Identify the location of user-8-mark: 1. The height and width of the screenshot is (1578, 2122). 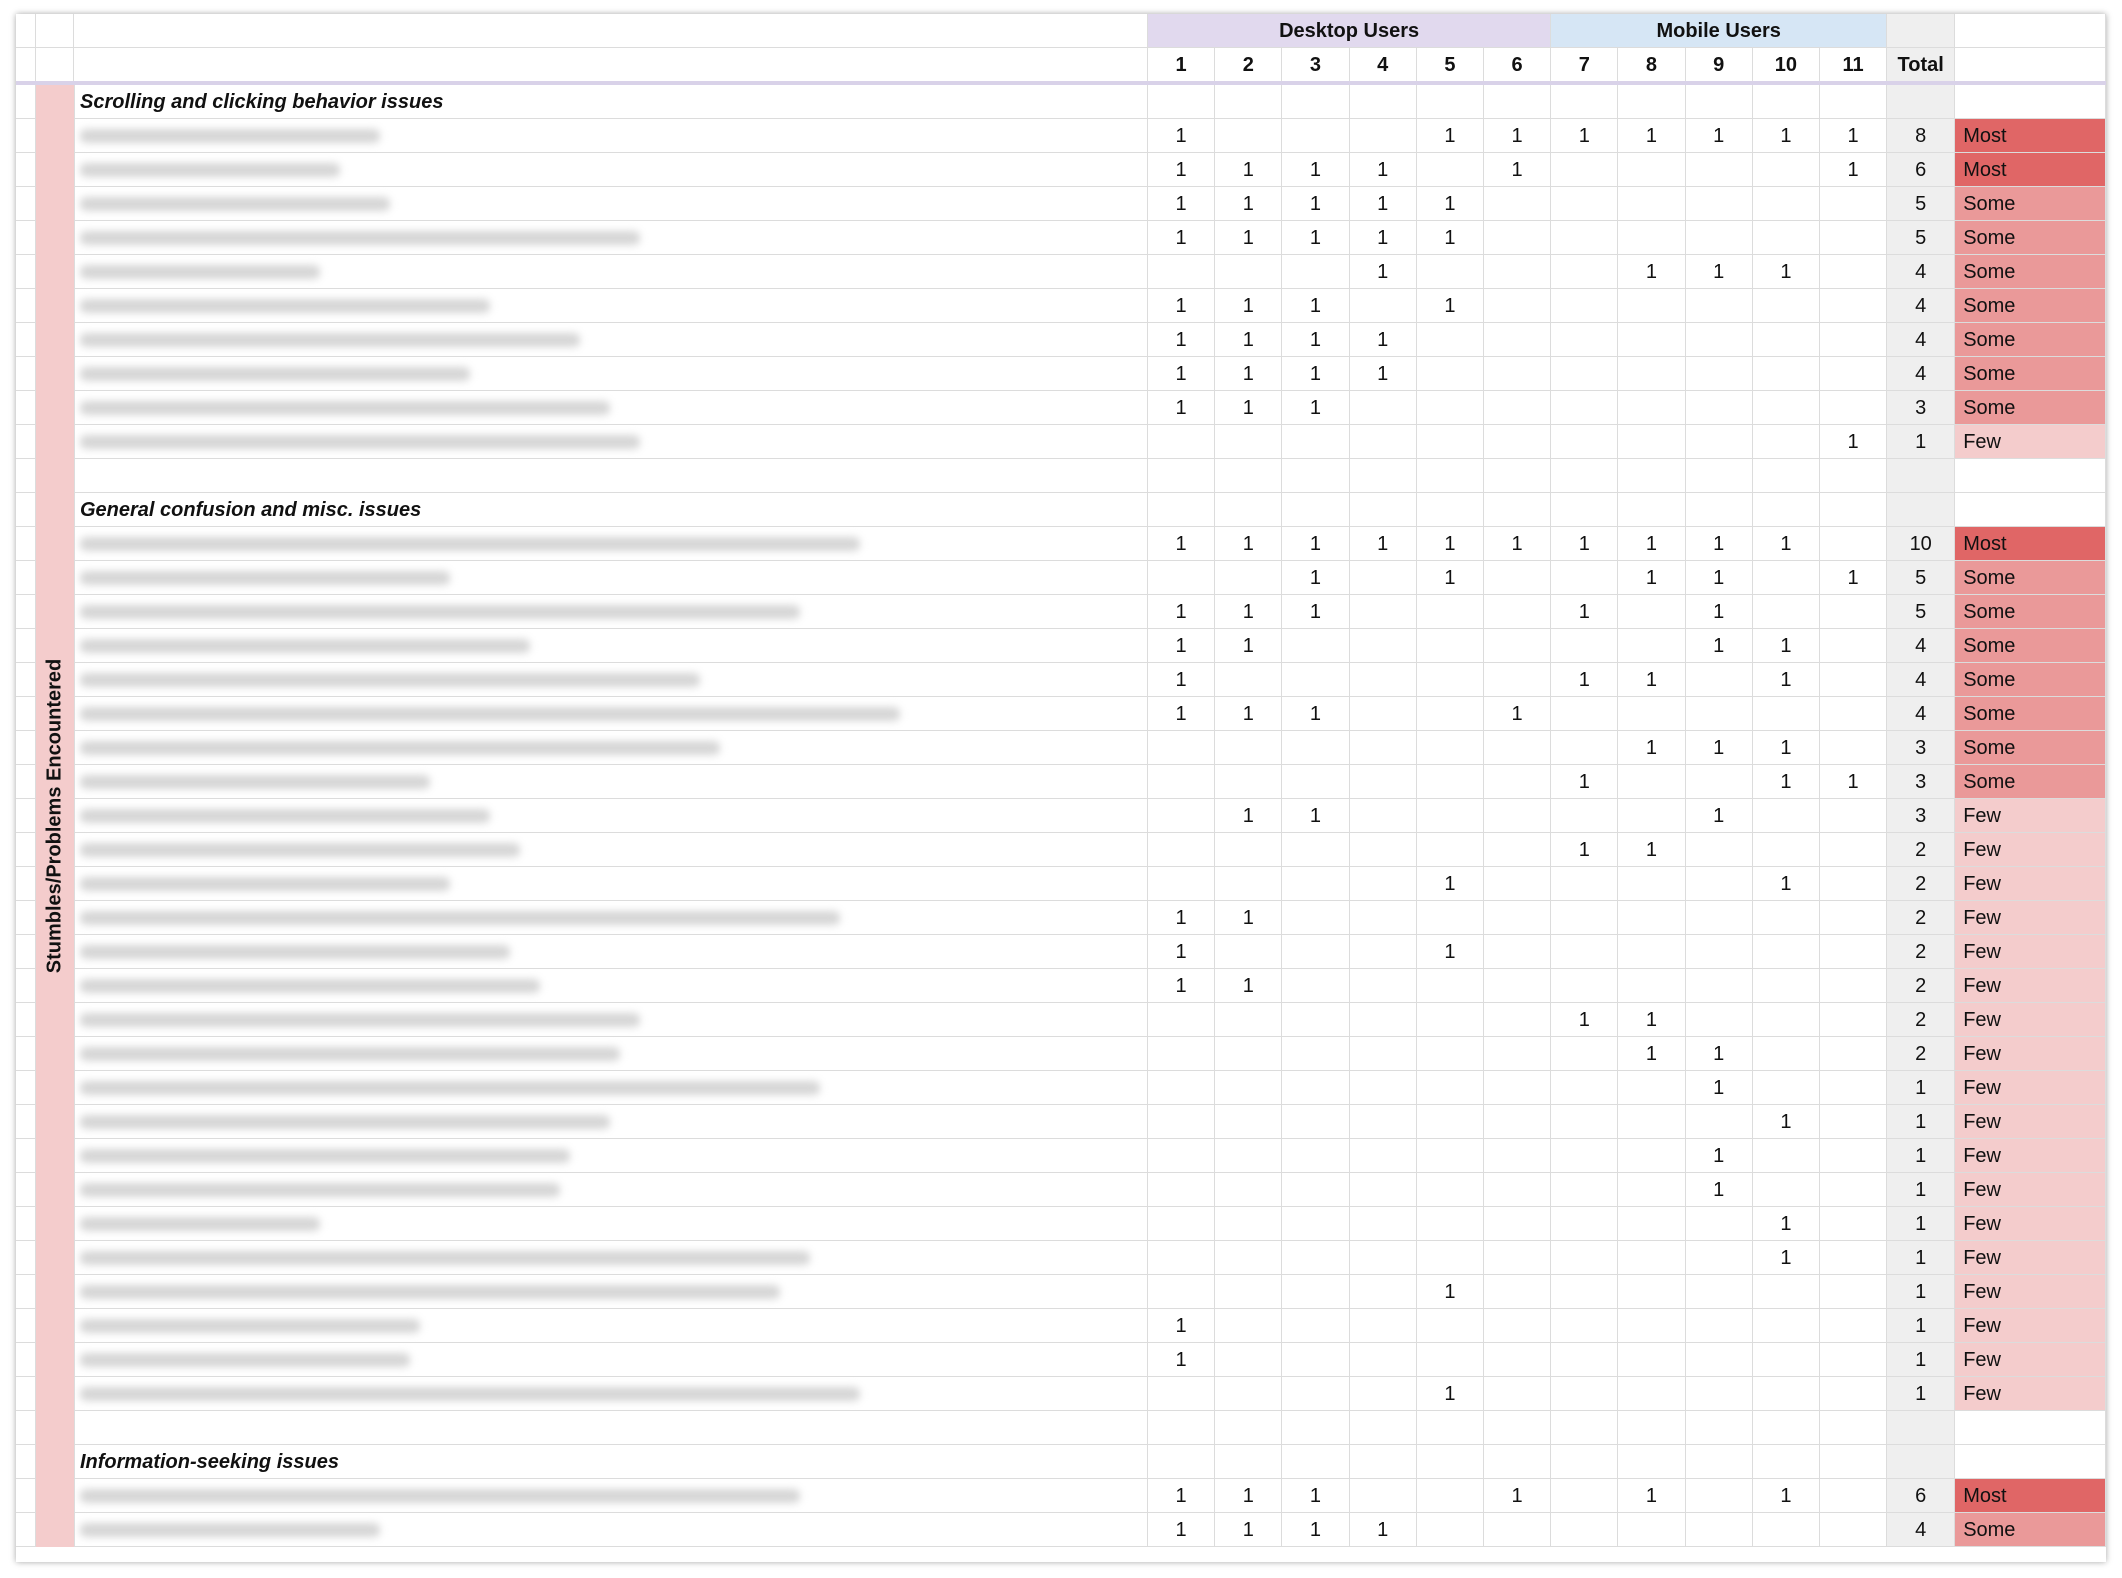
(1652, 1054).